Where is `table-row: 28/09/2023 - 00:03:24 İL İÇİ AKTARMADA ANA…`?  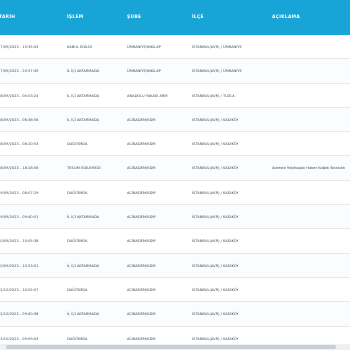
table-row: 28/09/2023 - 00:03:24 İL İÇİ AKTARMADA ANA… is located at coordinates (175, 96).